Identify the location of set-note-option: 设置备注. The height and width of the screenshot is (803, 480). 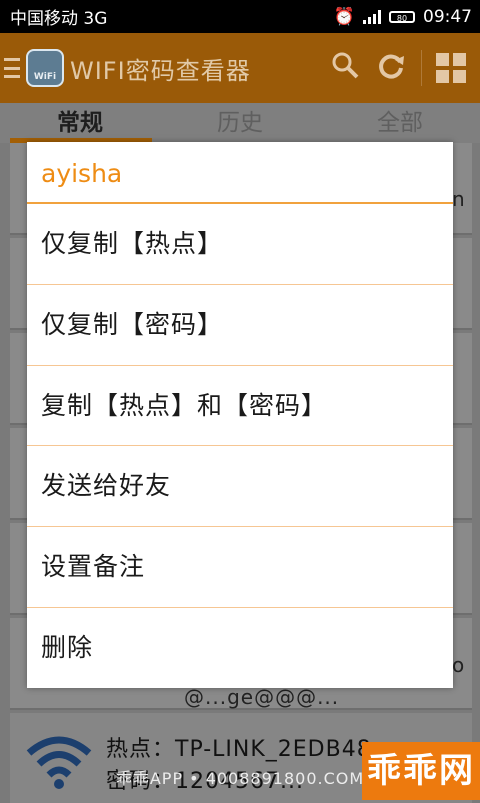
(240, 567).